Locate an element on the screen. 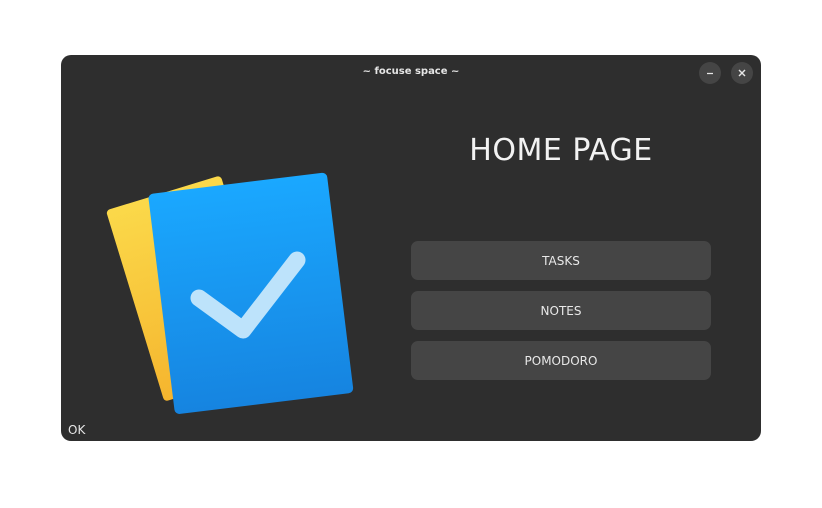 Image resolution: width=822 pixels, height=508 pixels. tasks-button: TASKS is located at coordinates (561, 260).